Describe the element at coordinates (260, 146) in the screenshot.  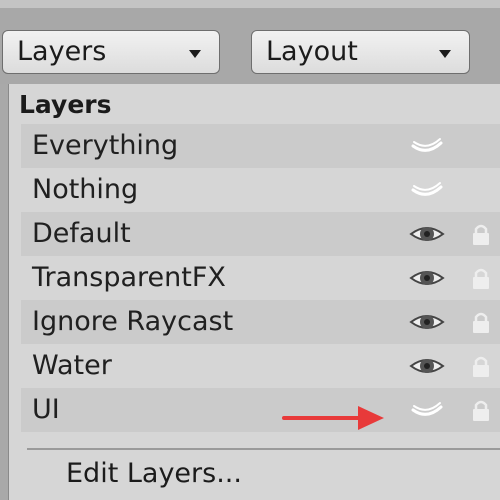
I see `layer-item-everything: Everything` at that location.